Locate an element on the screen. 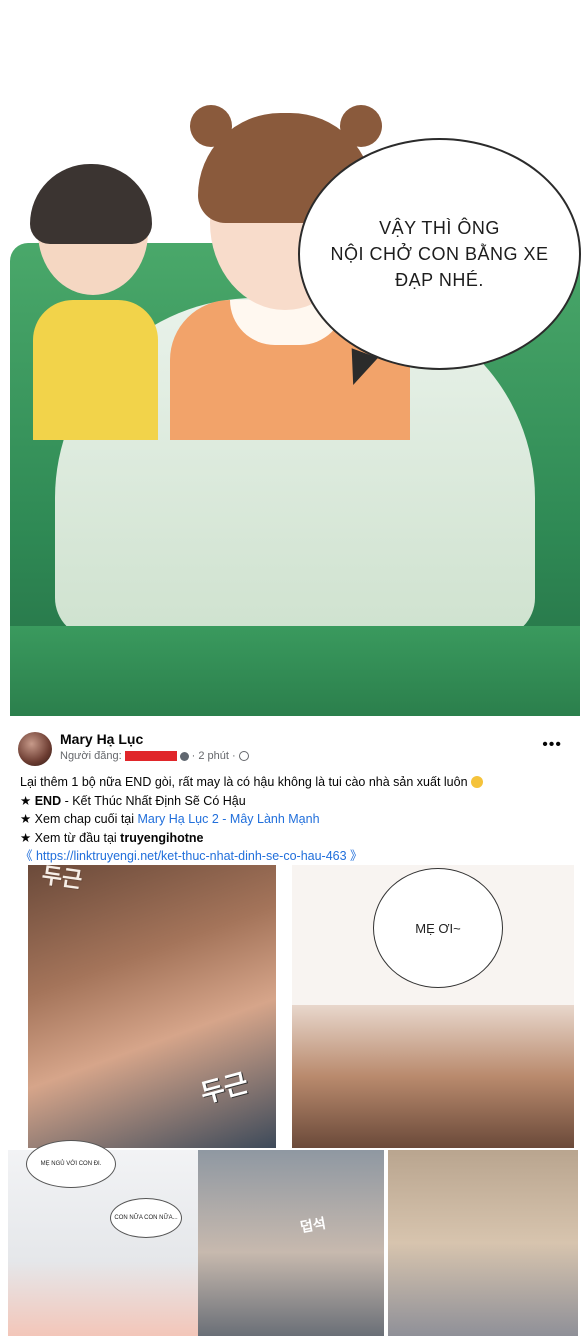 The image size is (586, 1336). avatar is located at coordinates (35, 749).